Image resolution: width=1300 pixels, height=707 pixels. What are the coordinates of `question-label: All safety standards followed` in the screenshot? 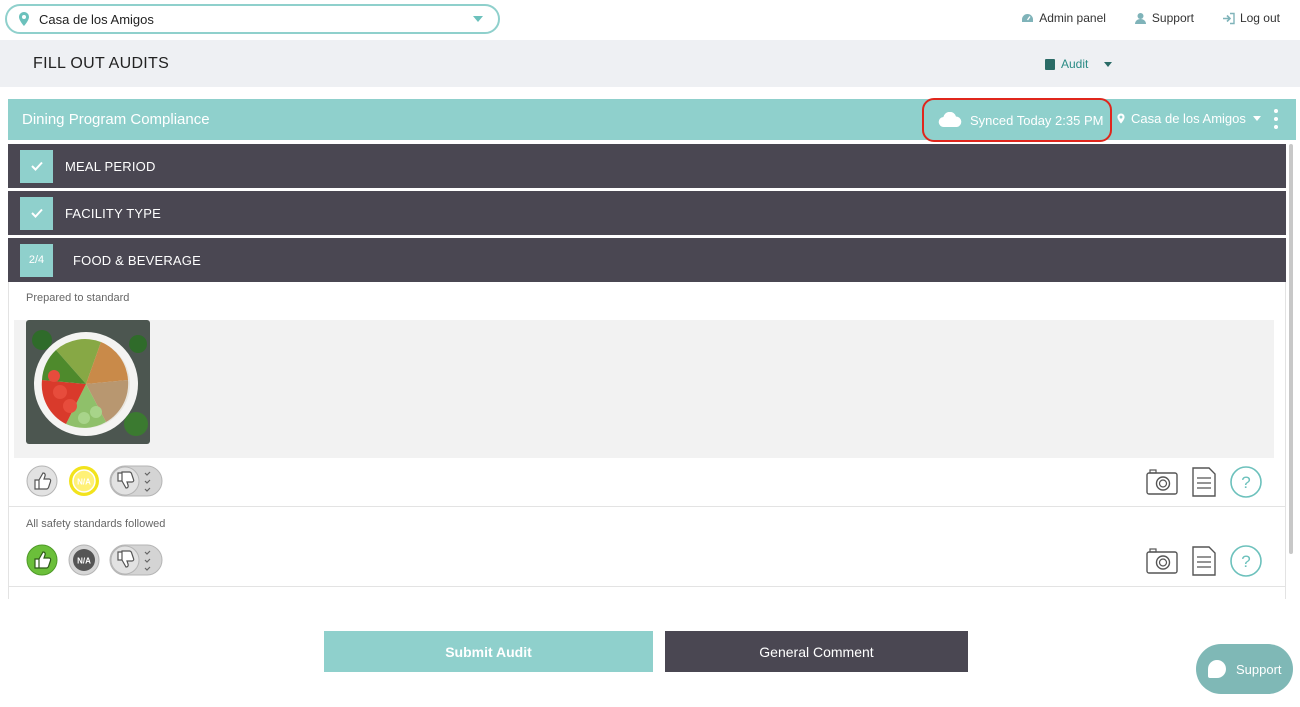 It's located at (96, 524).